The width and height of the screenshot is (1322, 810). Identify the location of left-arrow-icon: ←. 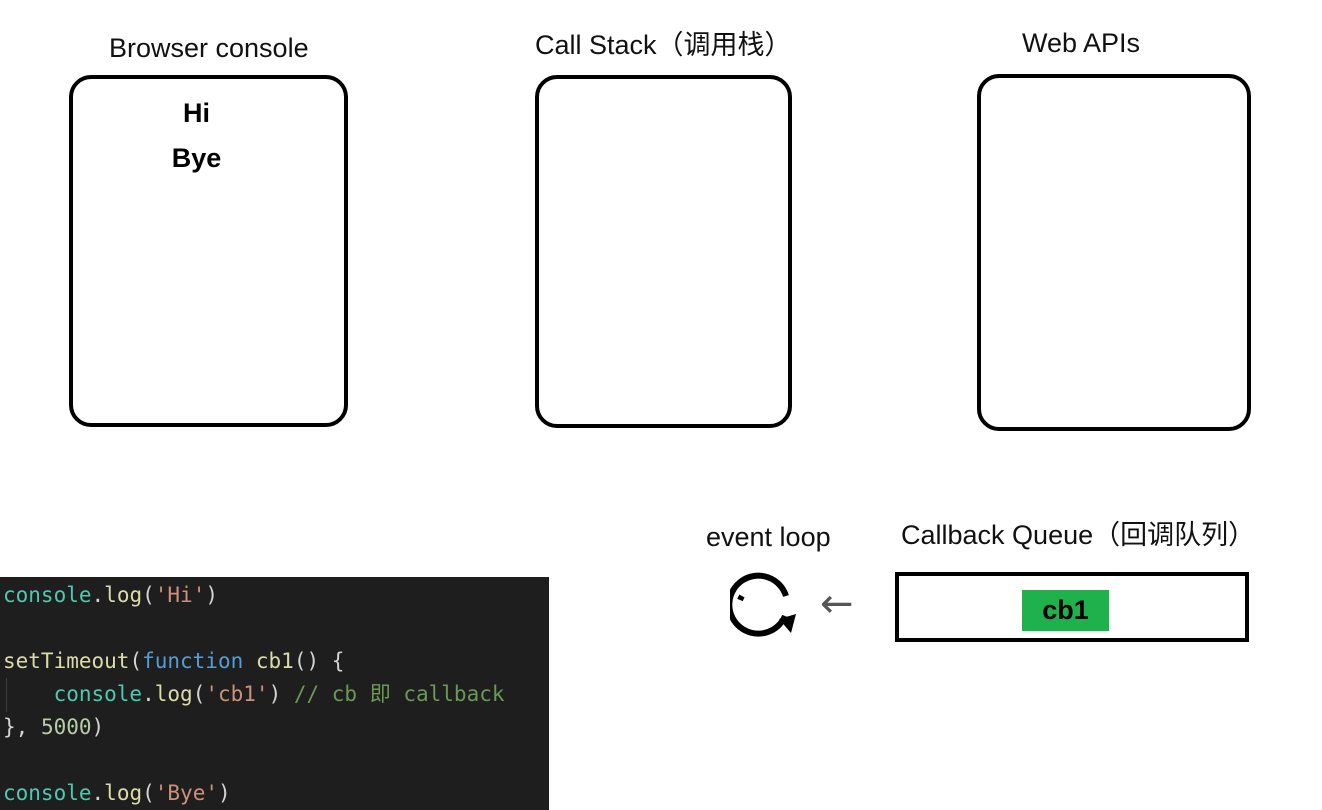
(837, 604).